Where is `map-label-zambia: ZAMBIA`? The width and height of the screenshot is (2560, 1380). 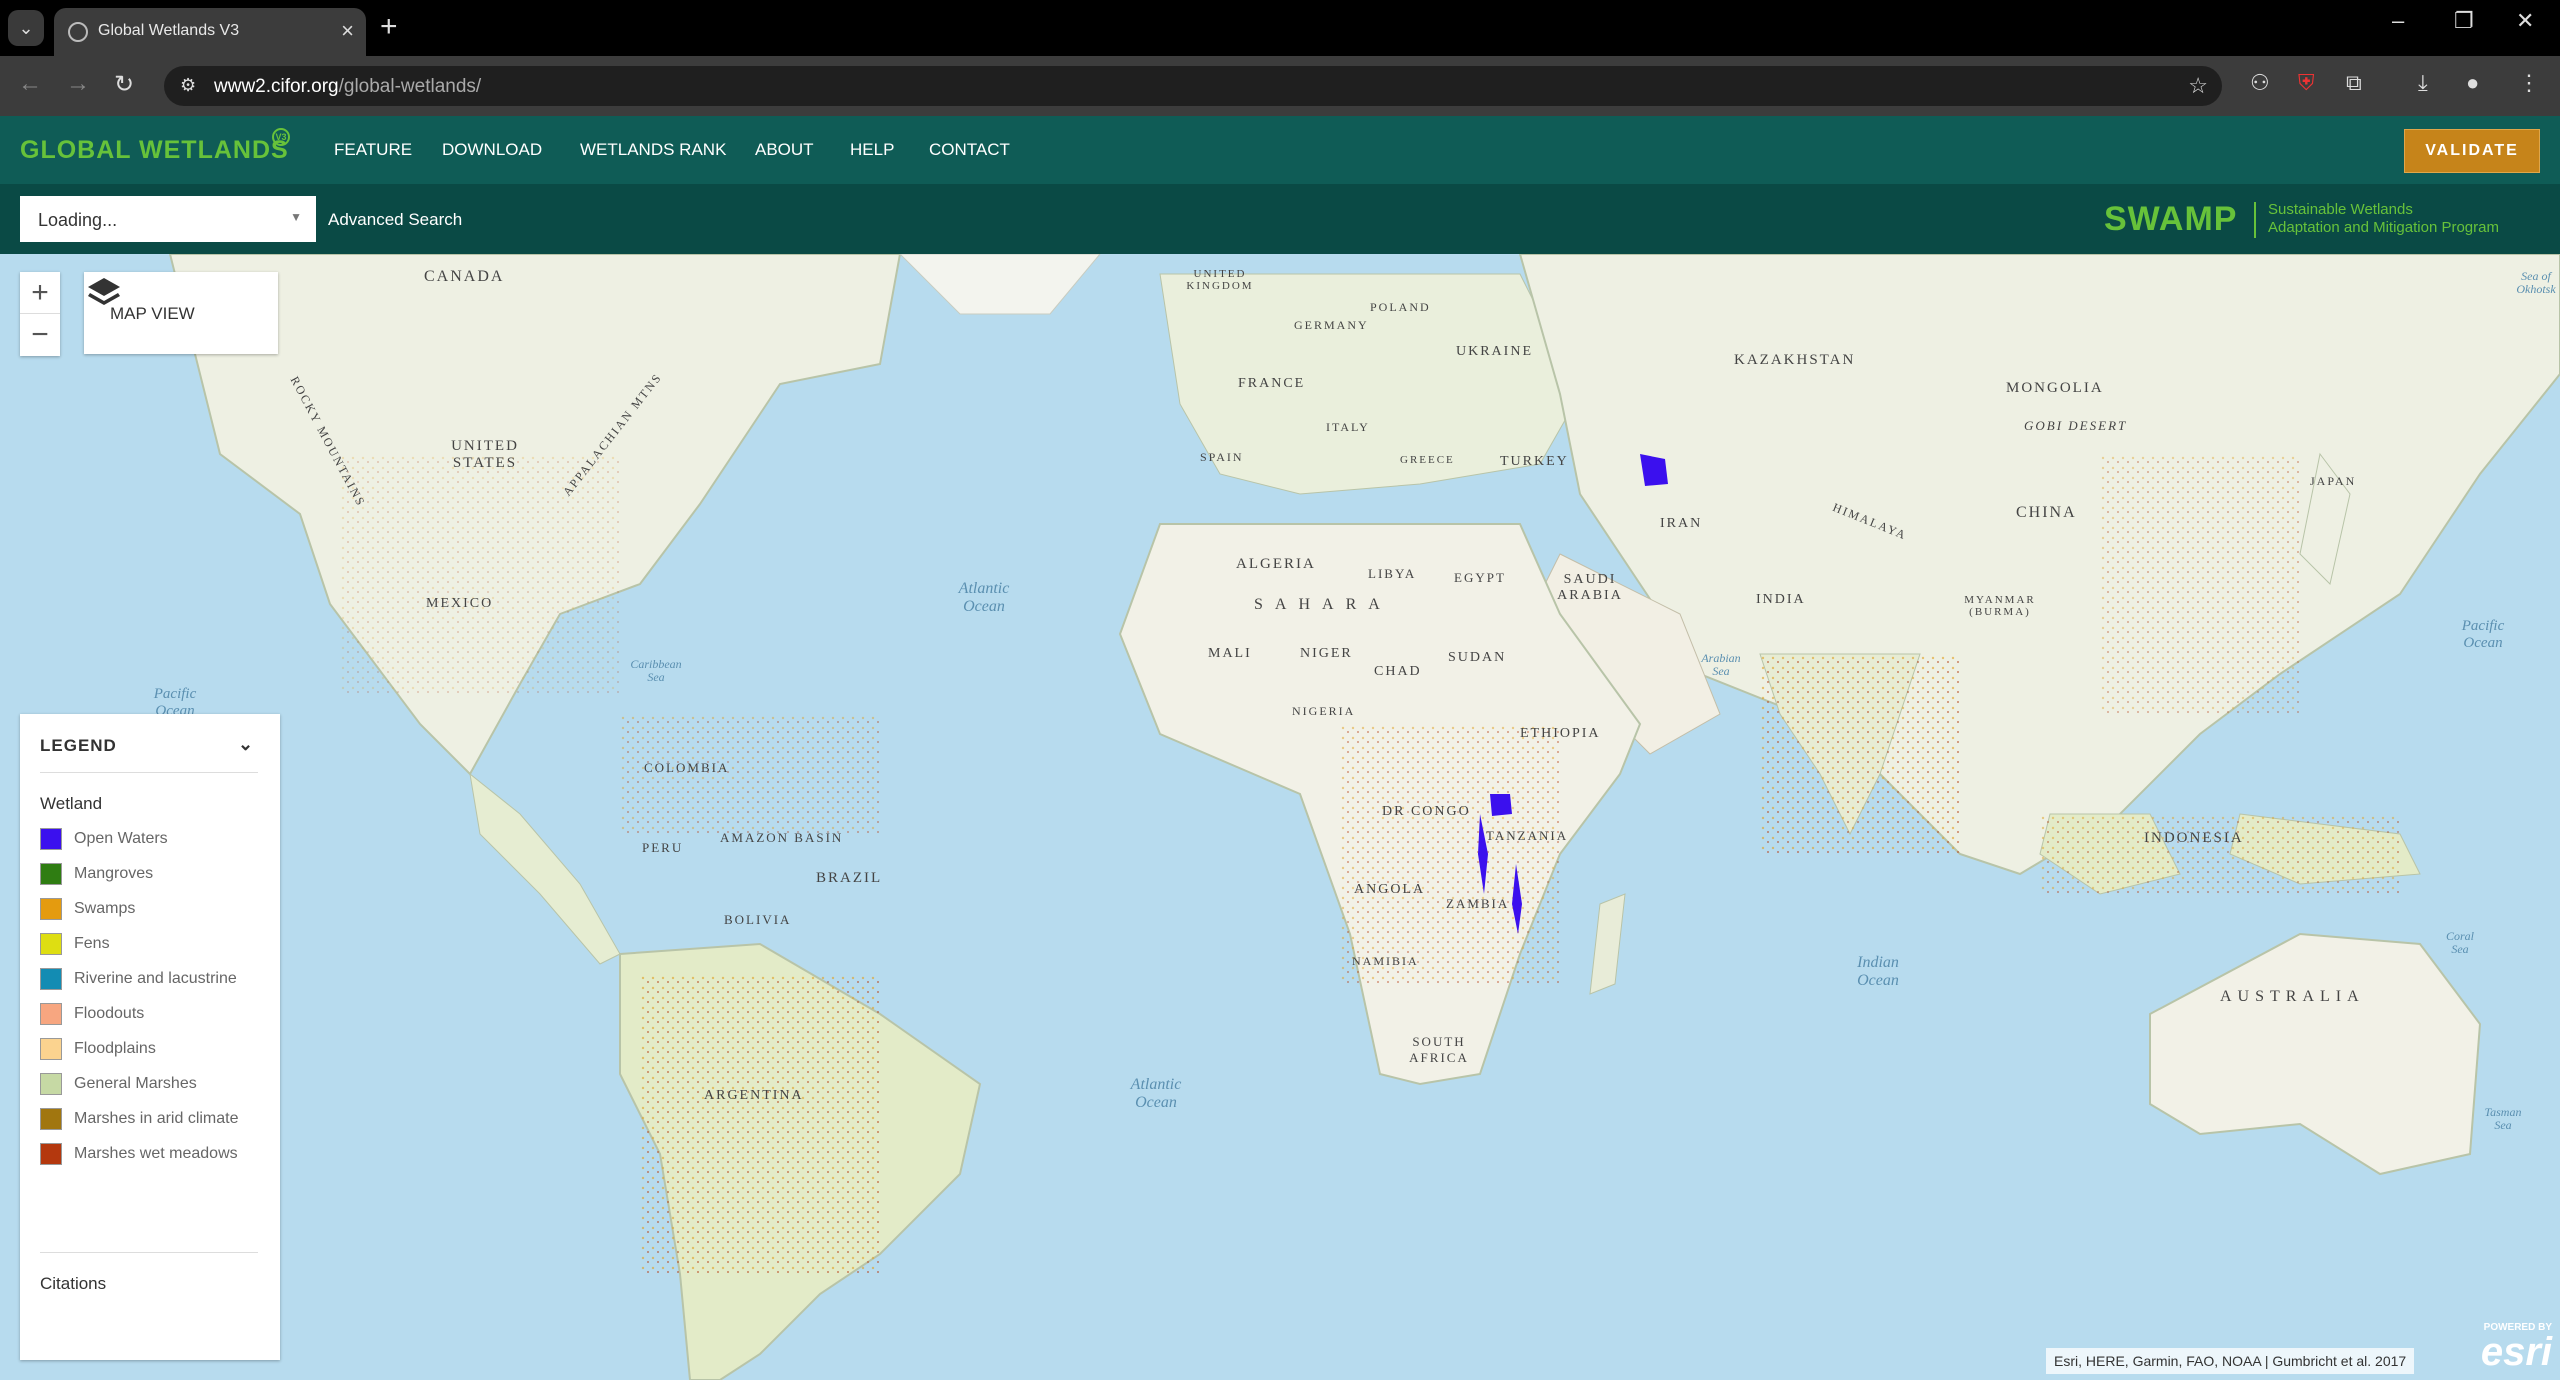
map-label-zambia: ZAMBIA is located at coordinates (1478, 903).